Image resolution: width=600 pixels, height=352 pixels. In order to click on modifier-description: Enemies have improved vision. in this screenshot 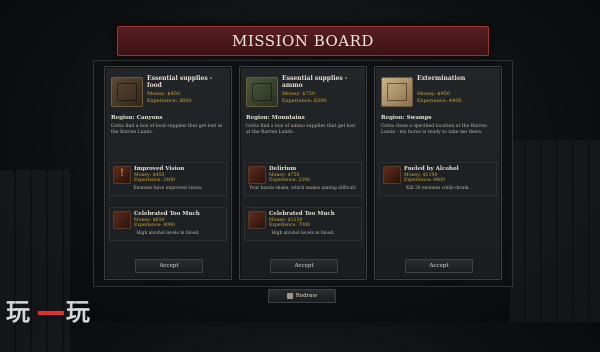, I will do `click(168, 188)`.